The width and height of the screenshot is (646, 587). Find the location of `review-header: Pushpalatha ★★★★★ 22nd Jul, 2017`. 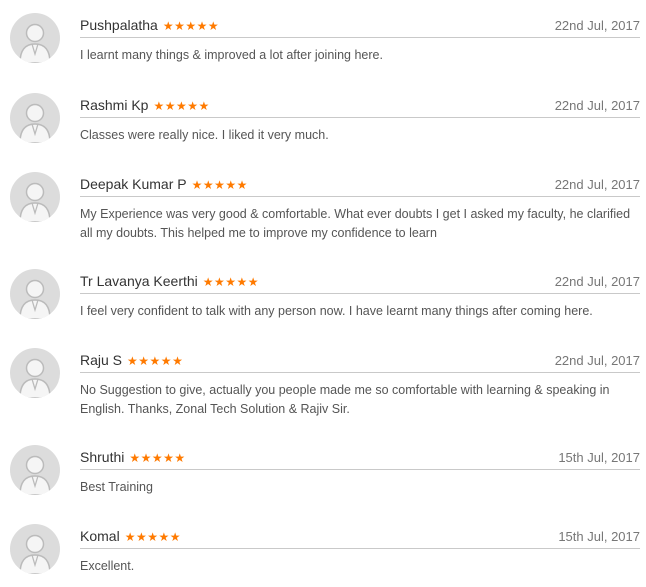

review-header: Pushpalatha ★★★★★ 22nd Jul, 2017 is located at coordinates (360, 25).